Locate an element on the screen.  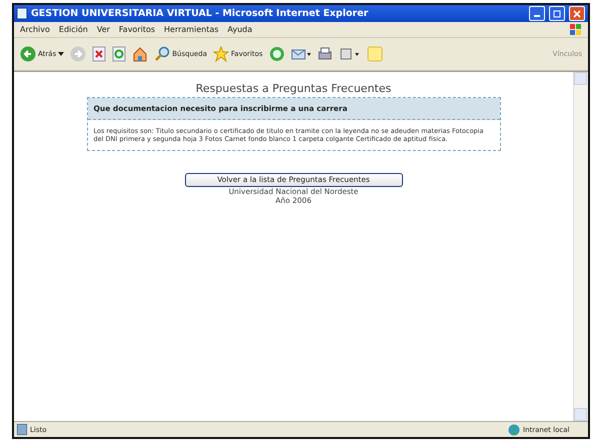
home-button is located at coordinates (140, 54).